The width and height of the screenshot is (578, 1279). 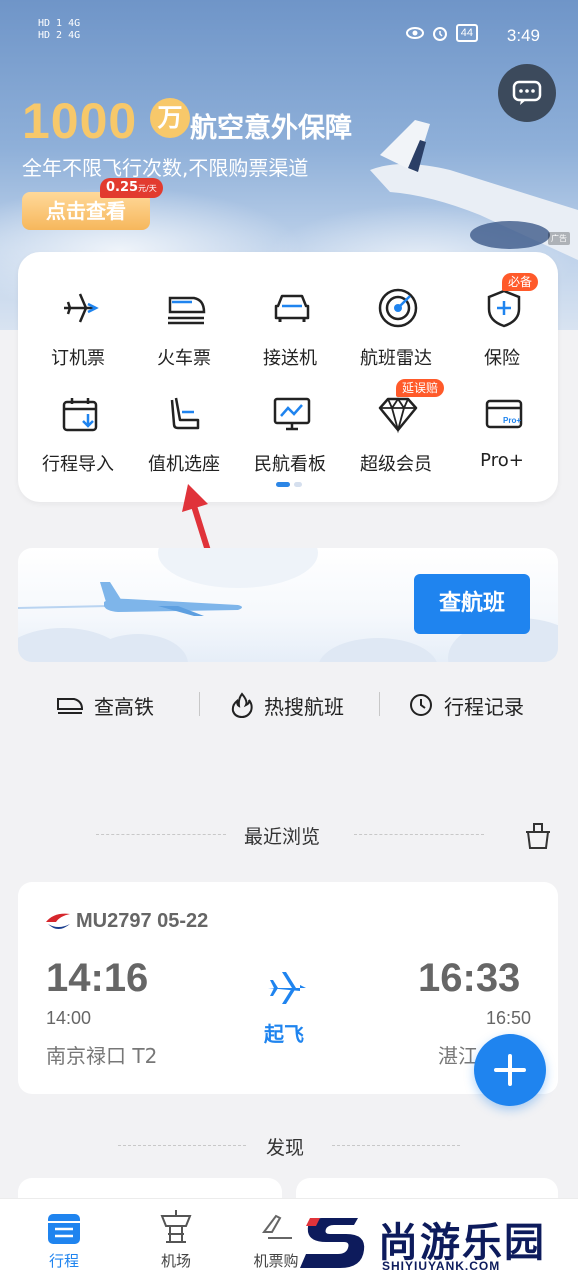 I want to click on airplane-illustration, so click(x=130, y=599).